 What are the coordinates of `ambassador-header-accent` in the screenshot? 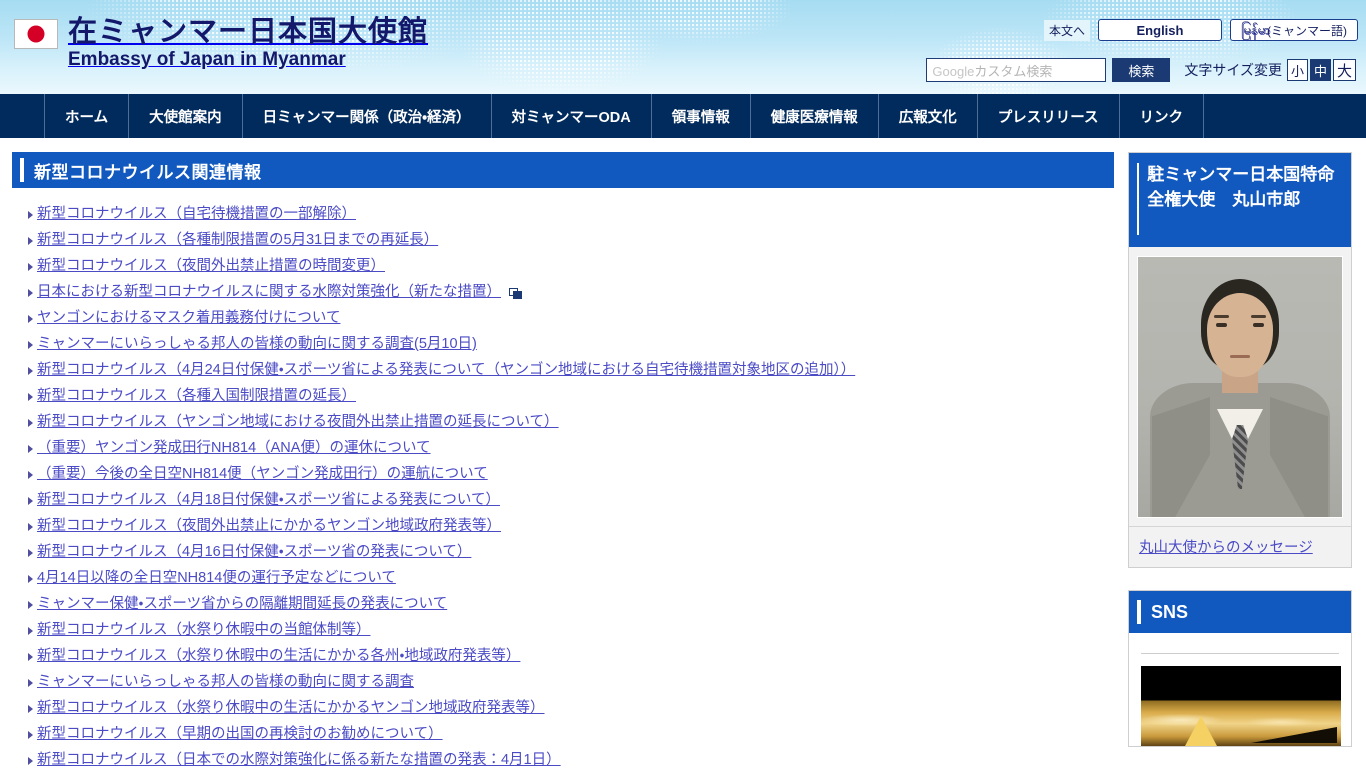 It's located at (1138, 199).